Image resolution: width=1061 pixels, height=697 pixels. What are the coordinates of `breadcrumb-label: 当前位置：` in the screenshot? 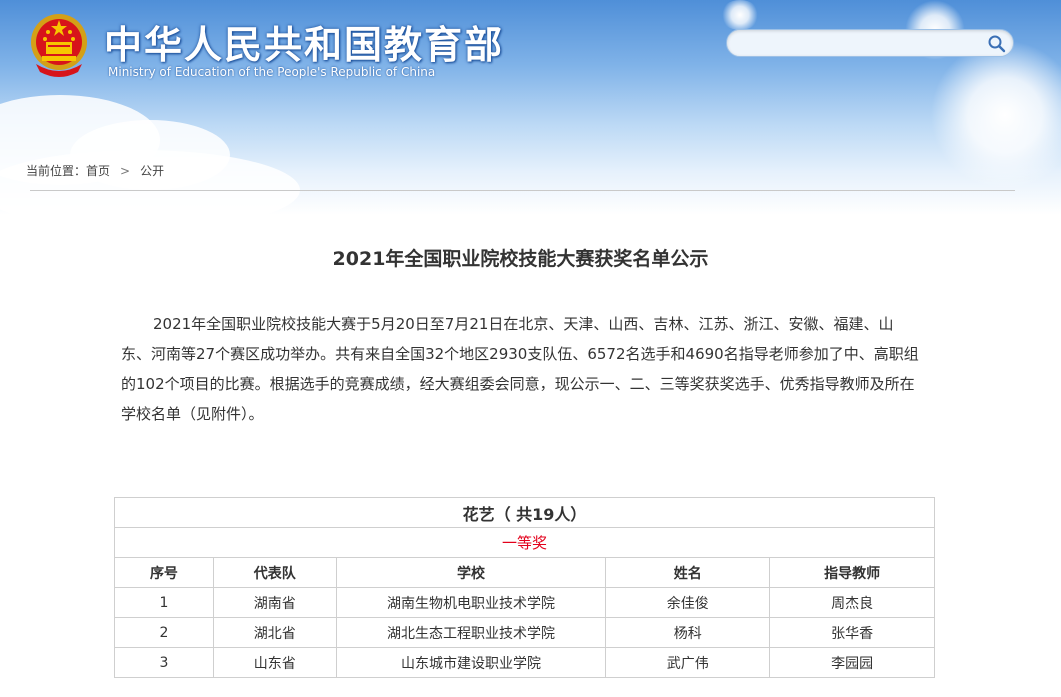 It's located at (56, 171).